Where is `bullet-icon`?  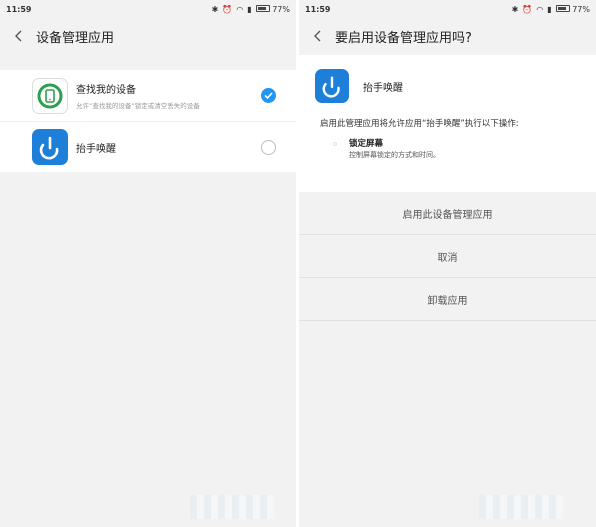 bullet-icon is located at coordinates (335, 144).